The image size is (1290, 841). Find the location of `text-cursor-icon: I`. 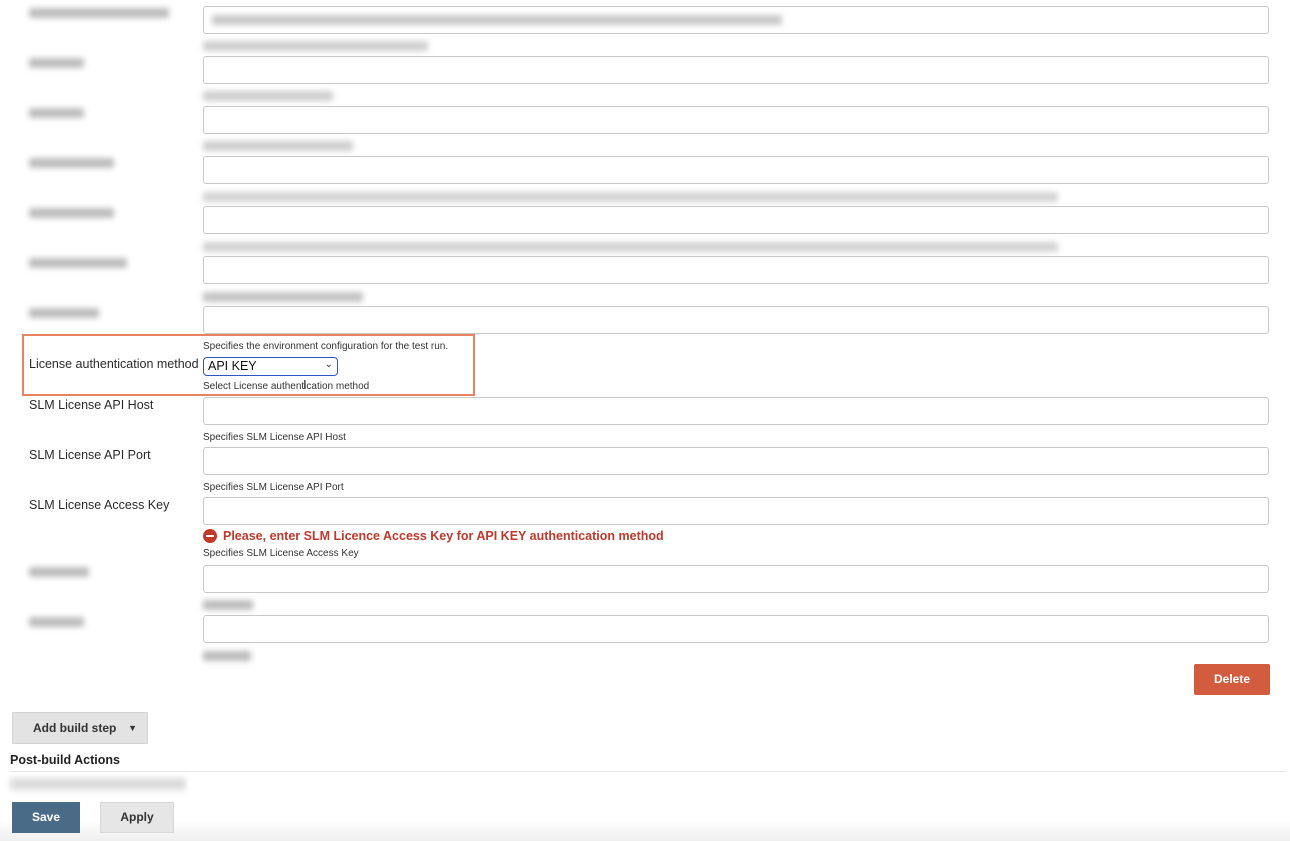

text-cursor-icon: I is located at coordinates (305, 384).